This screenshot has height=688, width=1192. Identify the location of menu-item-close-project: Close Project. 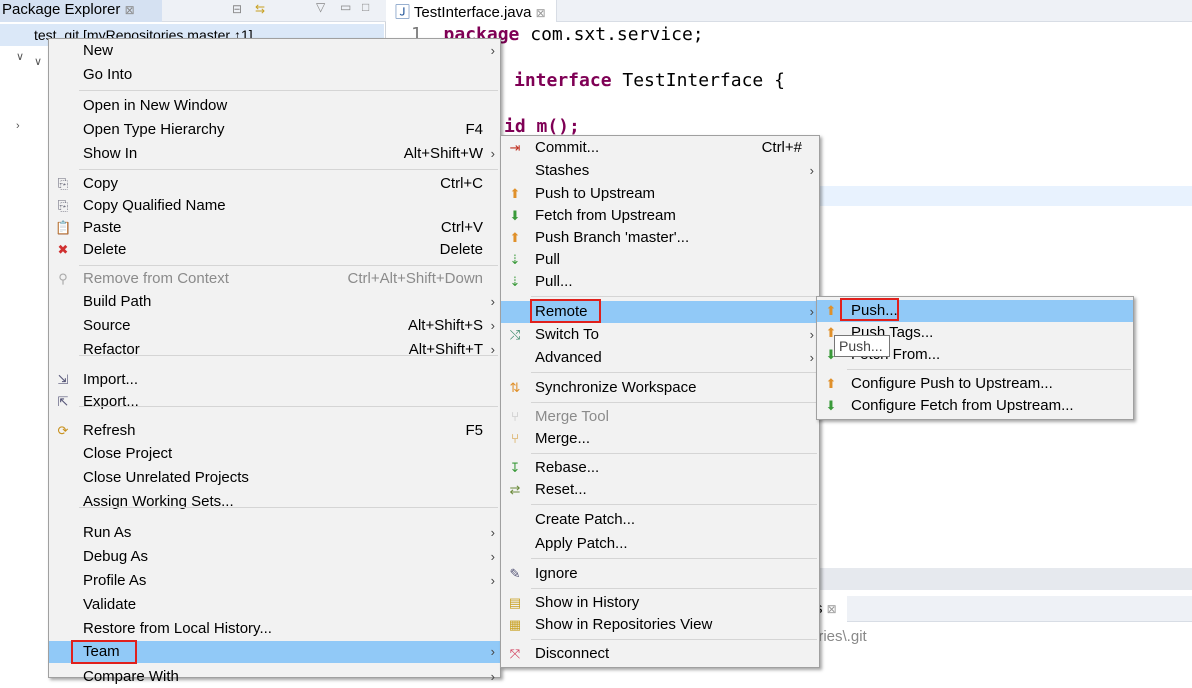
(274, 454).